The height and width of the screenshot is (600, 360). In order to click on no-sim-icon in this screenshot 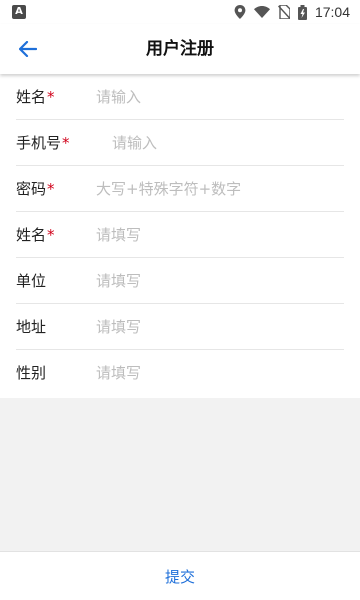, I will do `click(283, 12)`.